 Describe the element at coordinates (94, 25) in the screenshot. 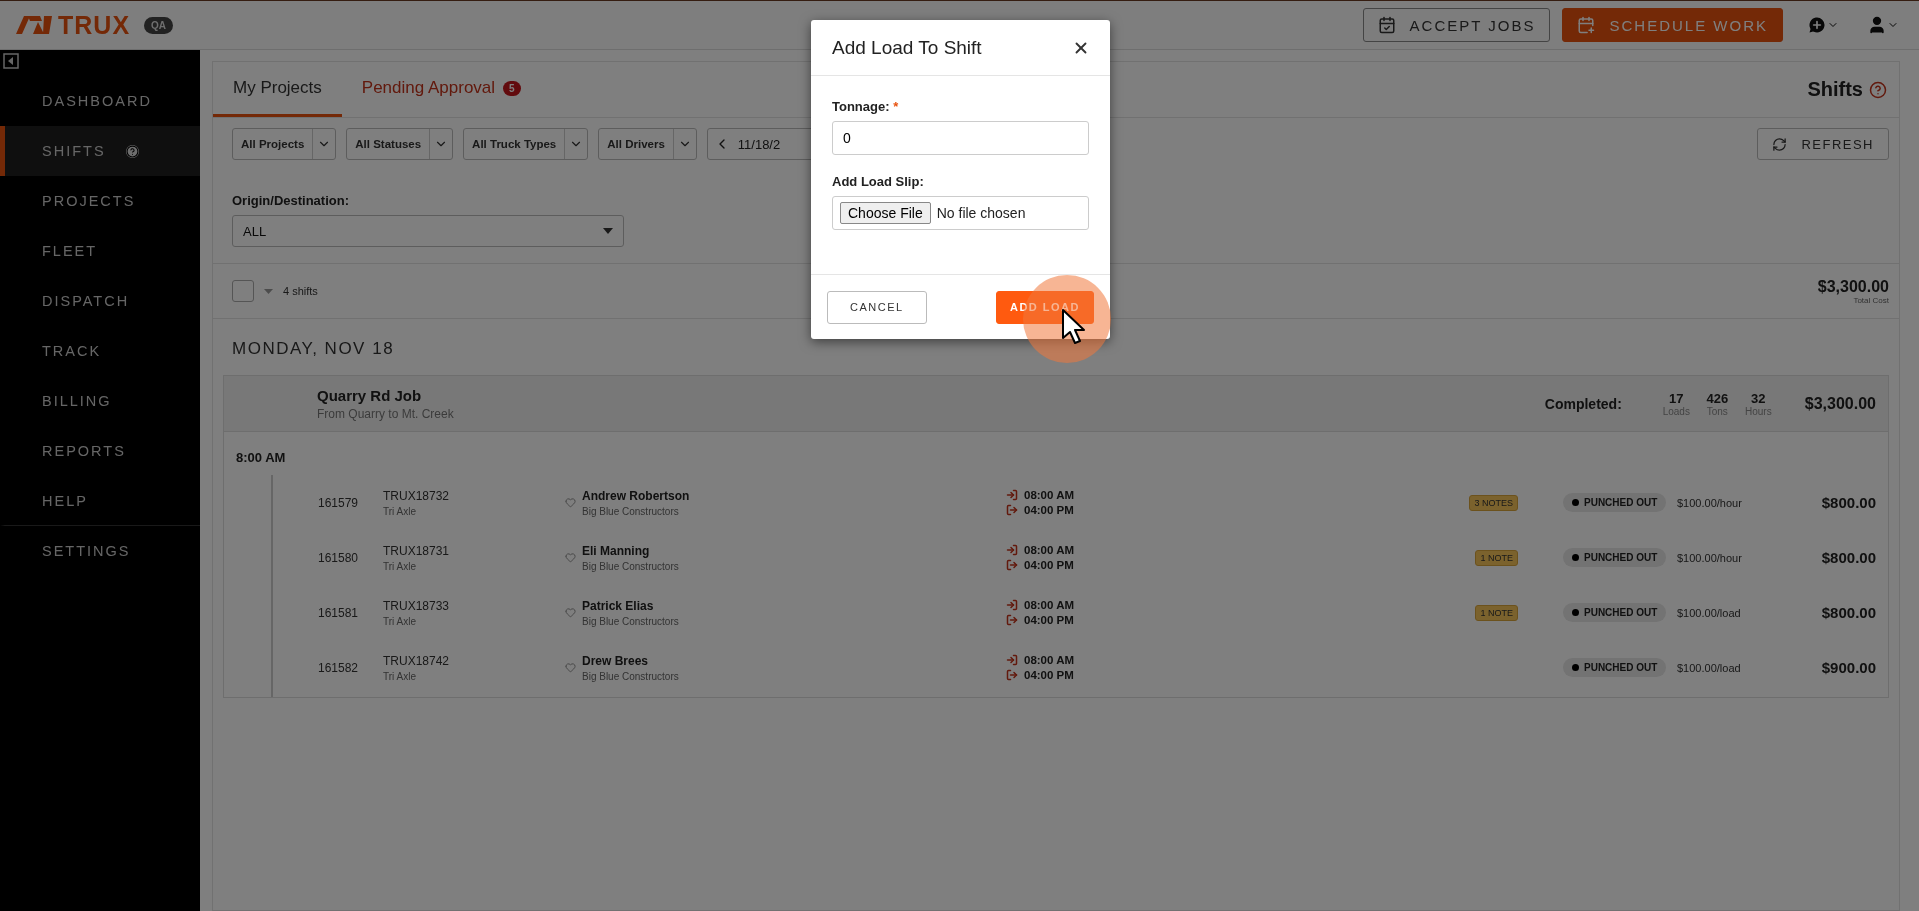

I see `logo-text: TRUX` at that location.